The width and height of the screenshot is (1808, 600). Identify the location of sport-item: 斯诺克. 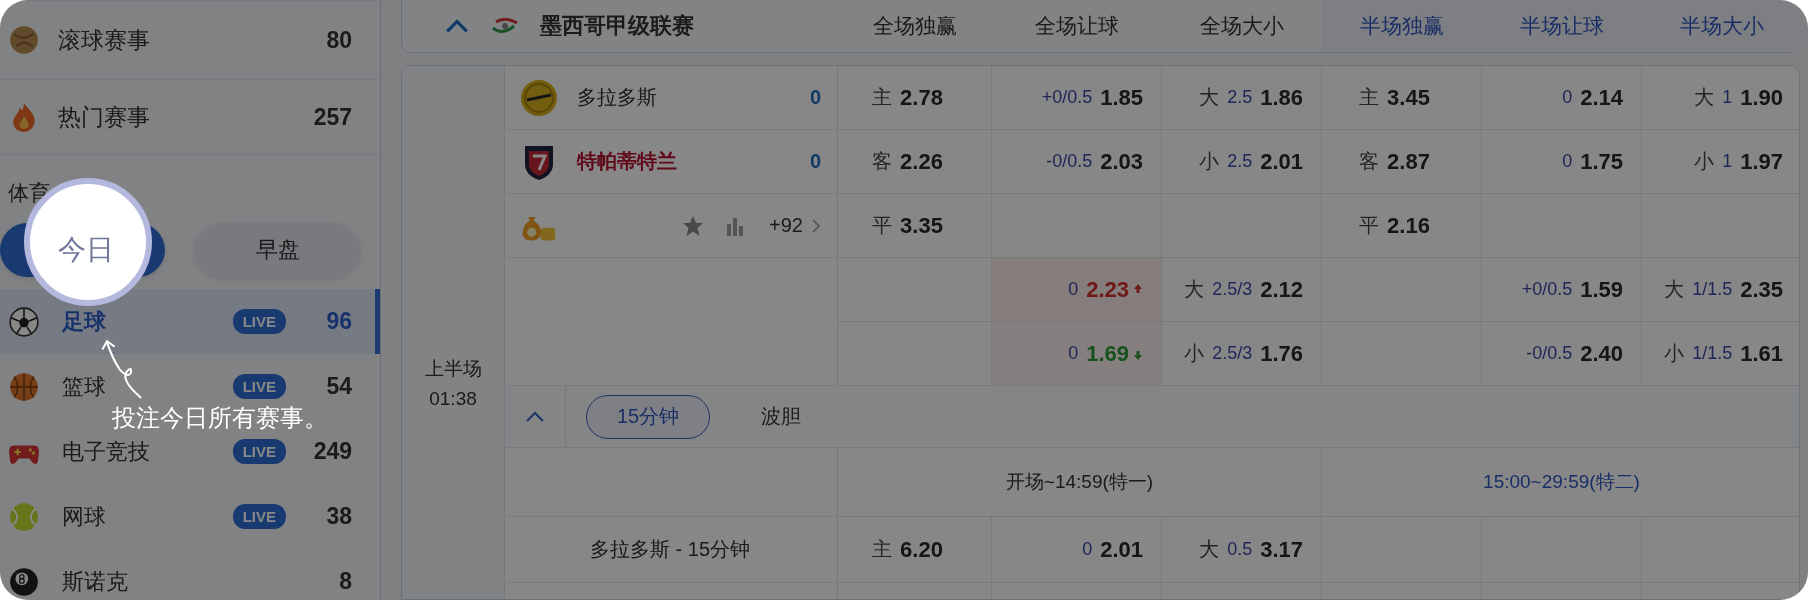
(95, 581).